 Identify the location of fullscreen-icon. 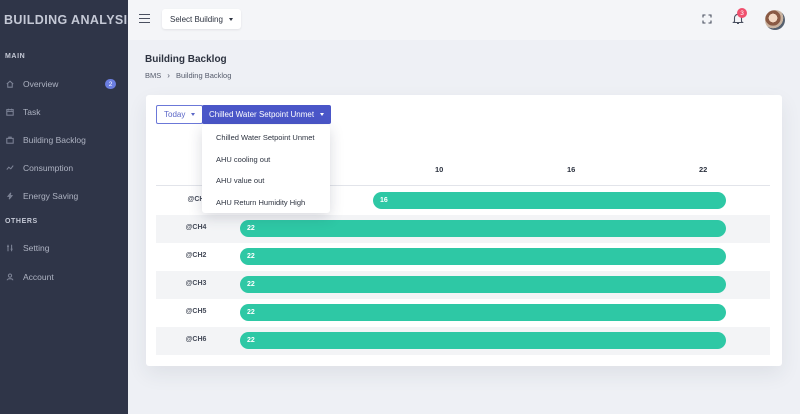
(707, 19).